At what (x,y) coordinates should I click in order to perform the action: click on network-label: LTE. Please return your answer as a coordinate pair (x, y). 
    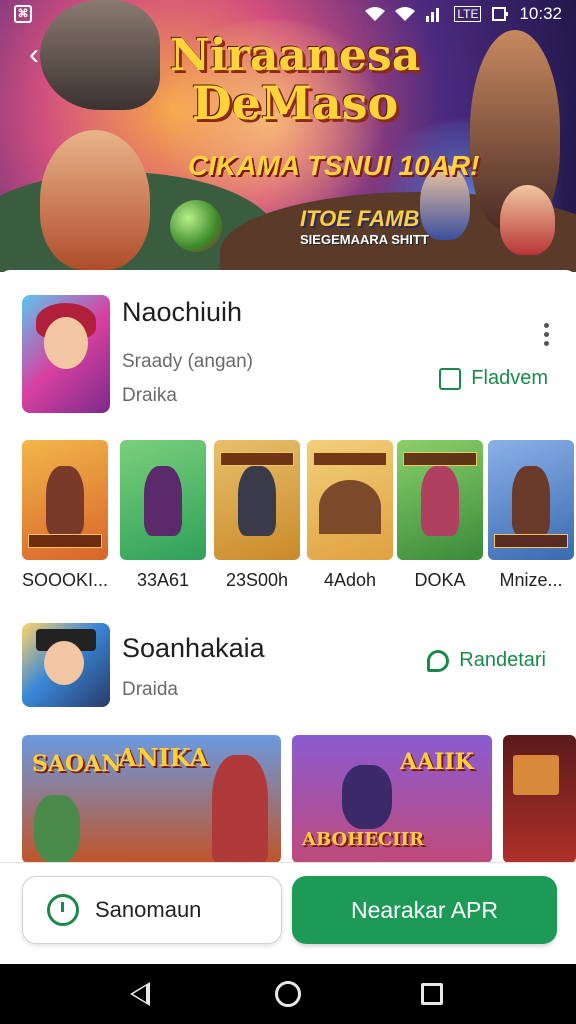
    Looking at the image, I should click on (468, 14).